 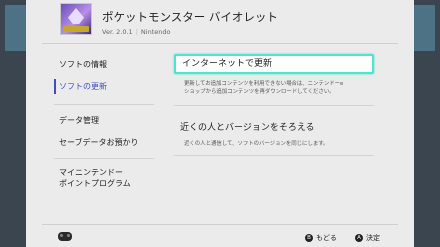 I want to click on footer-divider, so click(x=220, y=224).